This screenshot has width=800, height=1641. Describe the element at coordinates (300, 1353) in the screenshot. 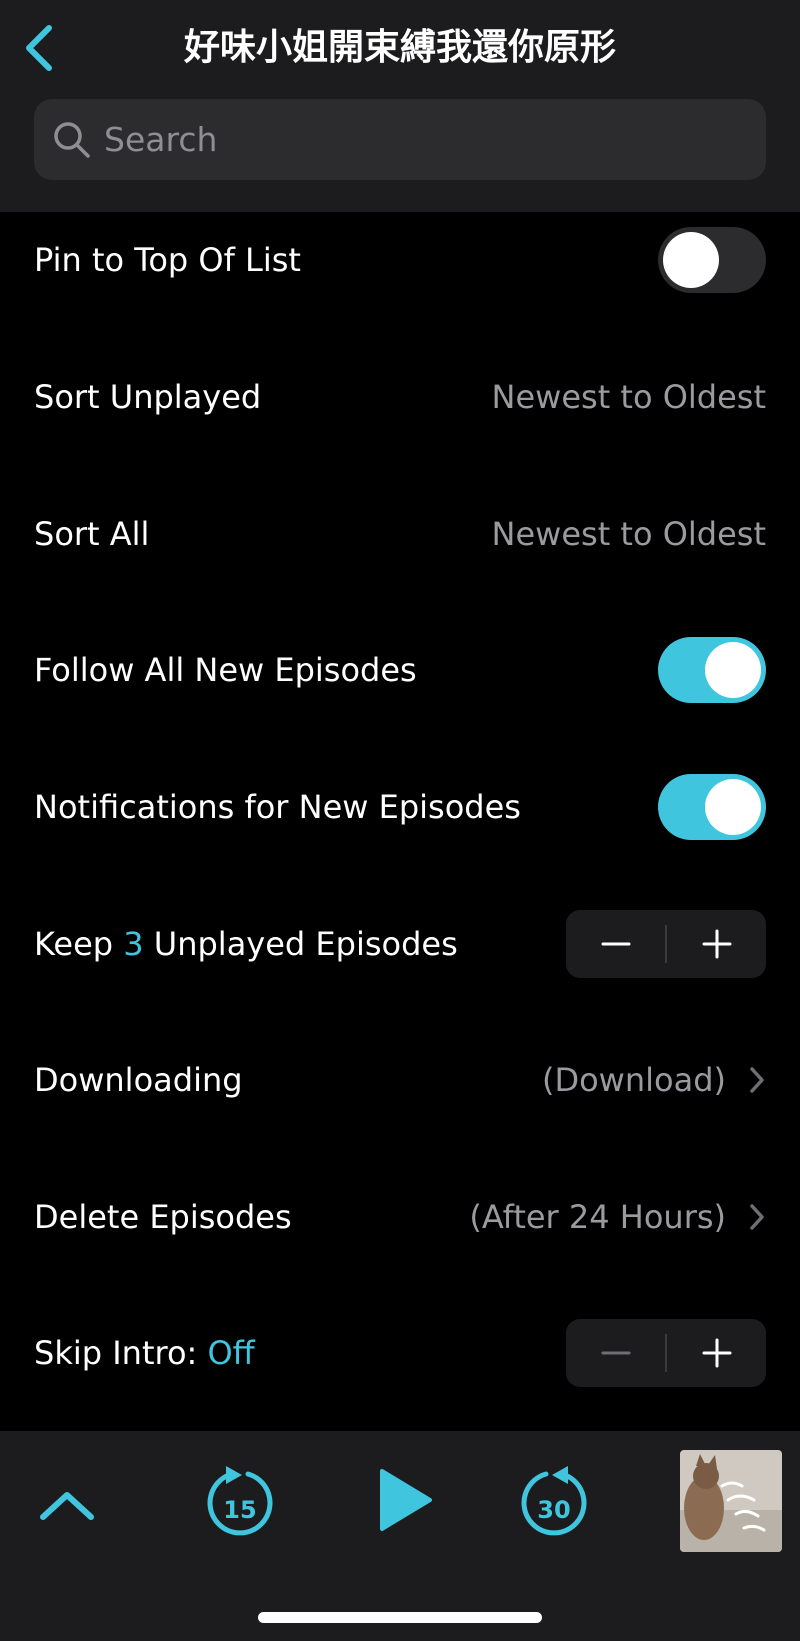

I see `skip-intro-label: Skip Intro: Off` at that location.